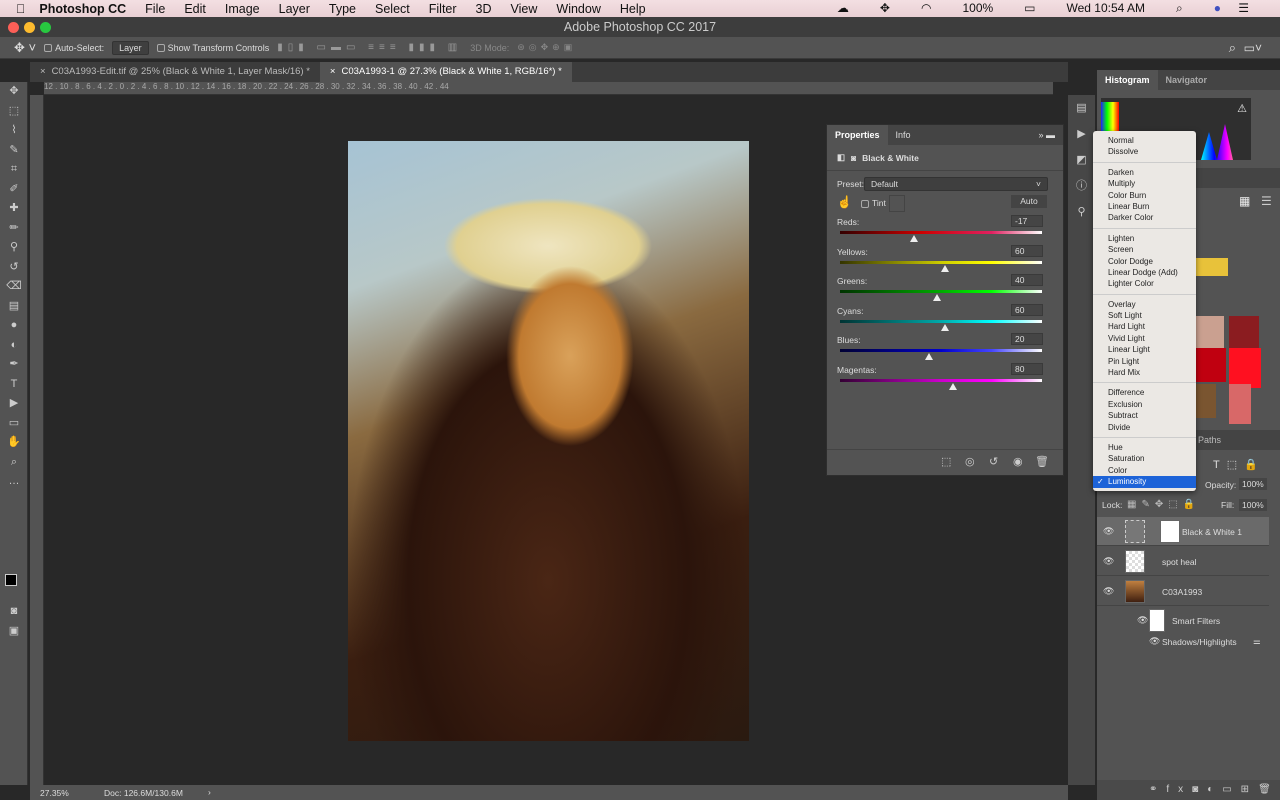  I want to click on clone-source-icon: ⚲, so click(1081, 212).